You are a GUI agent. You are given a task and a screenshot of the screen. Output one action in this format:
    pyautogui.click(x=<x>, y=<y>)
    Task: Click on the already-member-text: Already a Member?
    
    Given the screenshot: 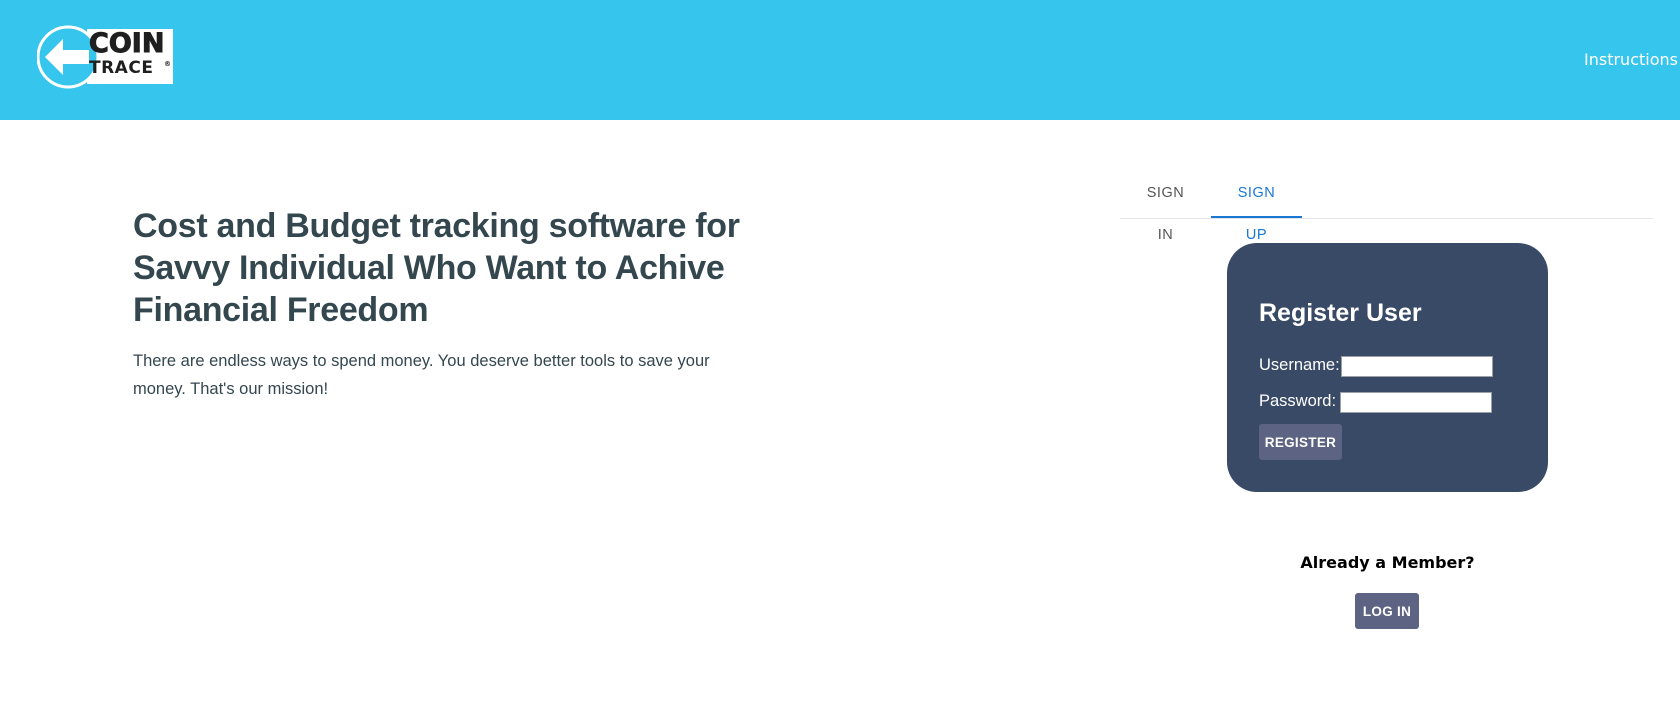 What is the action you would take?
    pyautogui.click(x=1387, y=562)
    